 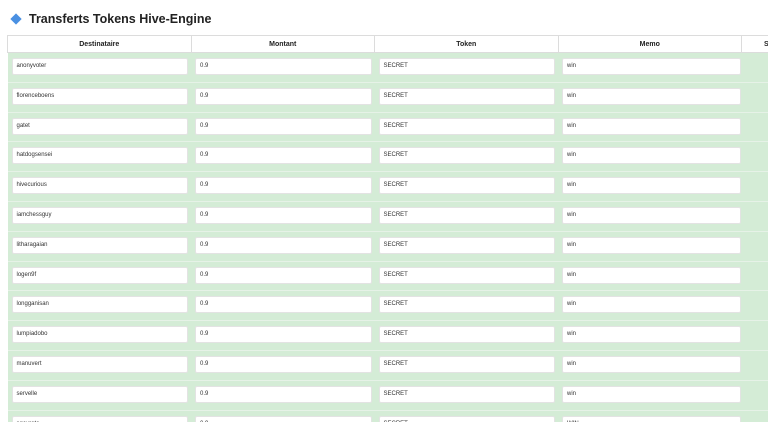 What do you see at coordinates (99, 394) in the screenshot?
I see `destinataire-input: servelle` at bounding box center [99, 394].